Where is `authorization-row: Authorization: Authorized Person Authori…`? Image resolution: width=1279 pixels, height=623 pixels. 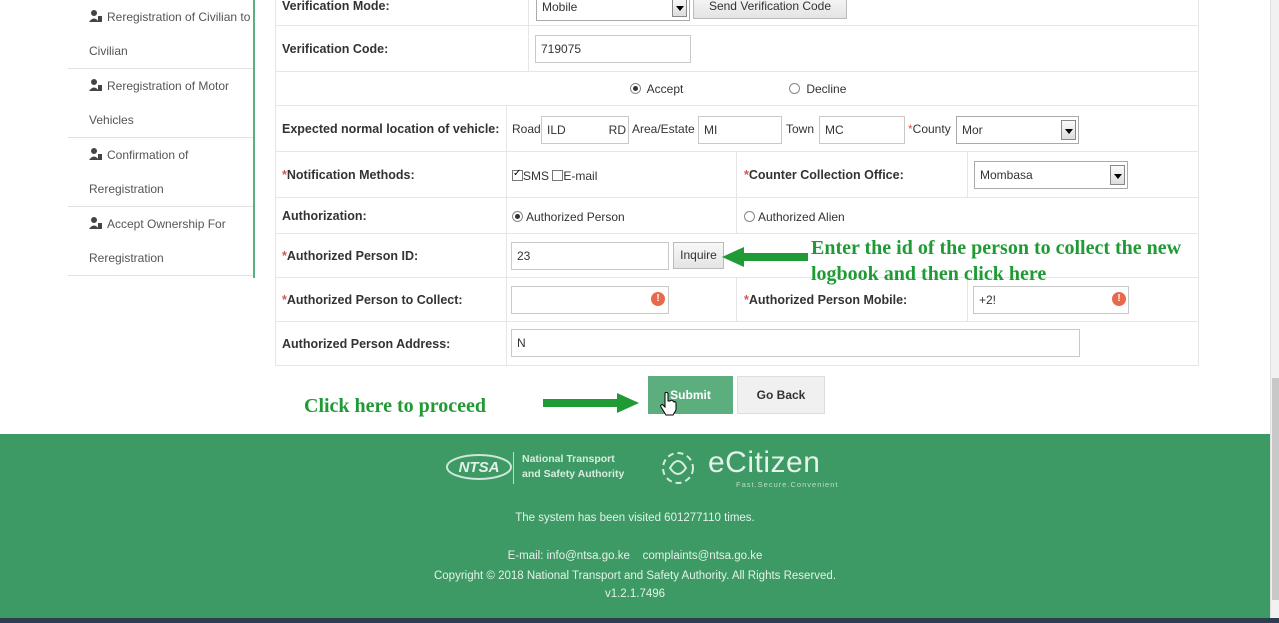 authorization-row: Authorization: Authorized Person Authori… is located at coordinates (737, 216).